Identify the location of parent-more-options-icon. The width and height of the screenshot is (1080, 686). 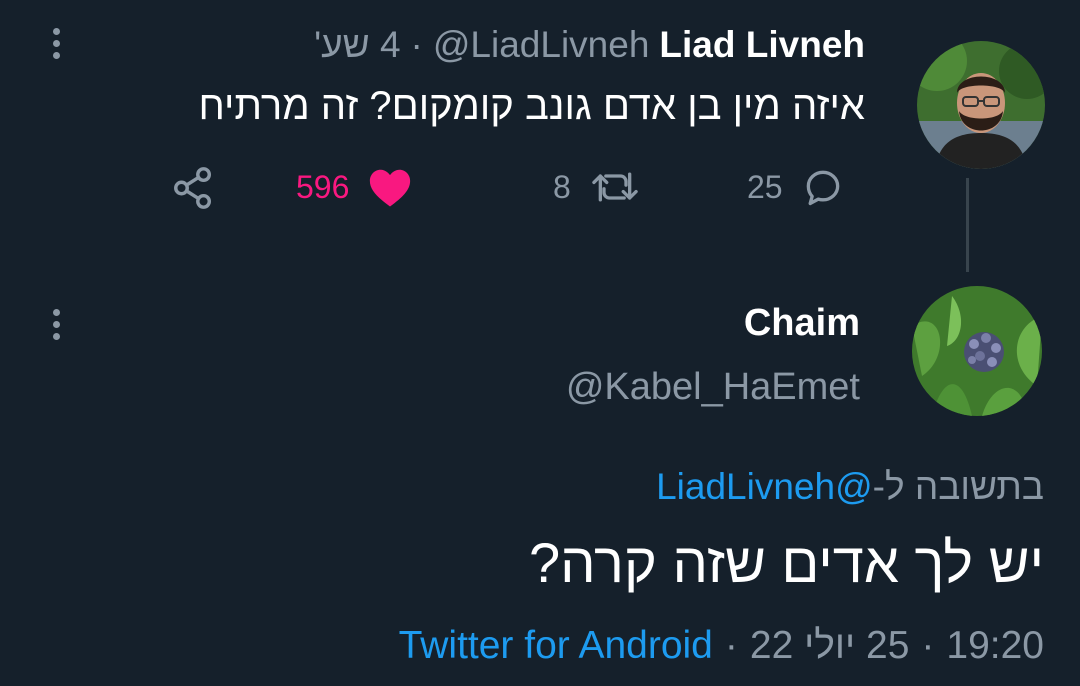
(56, 43).